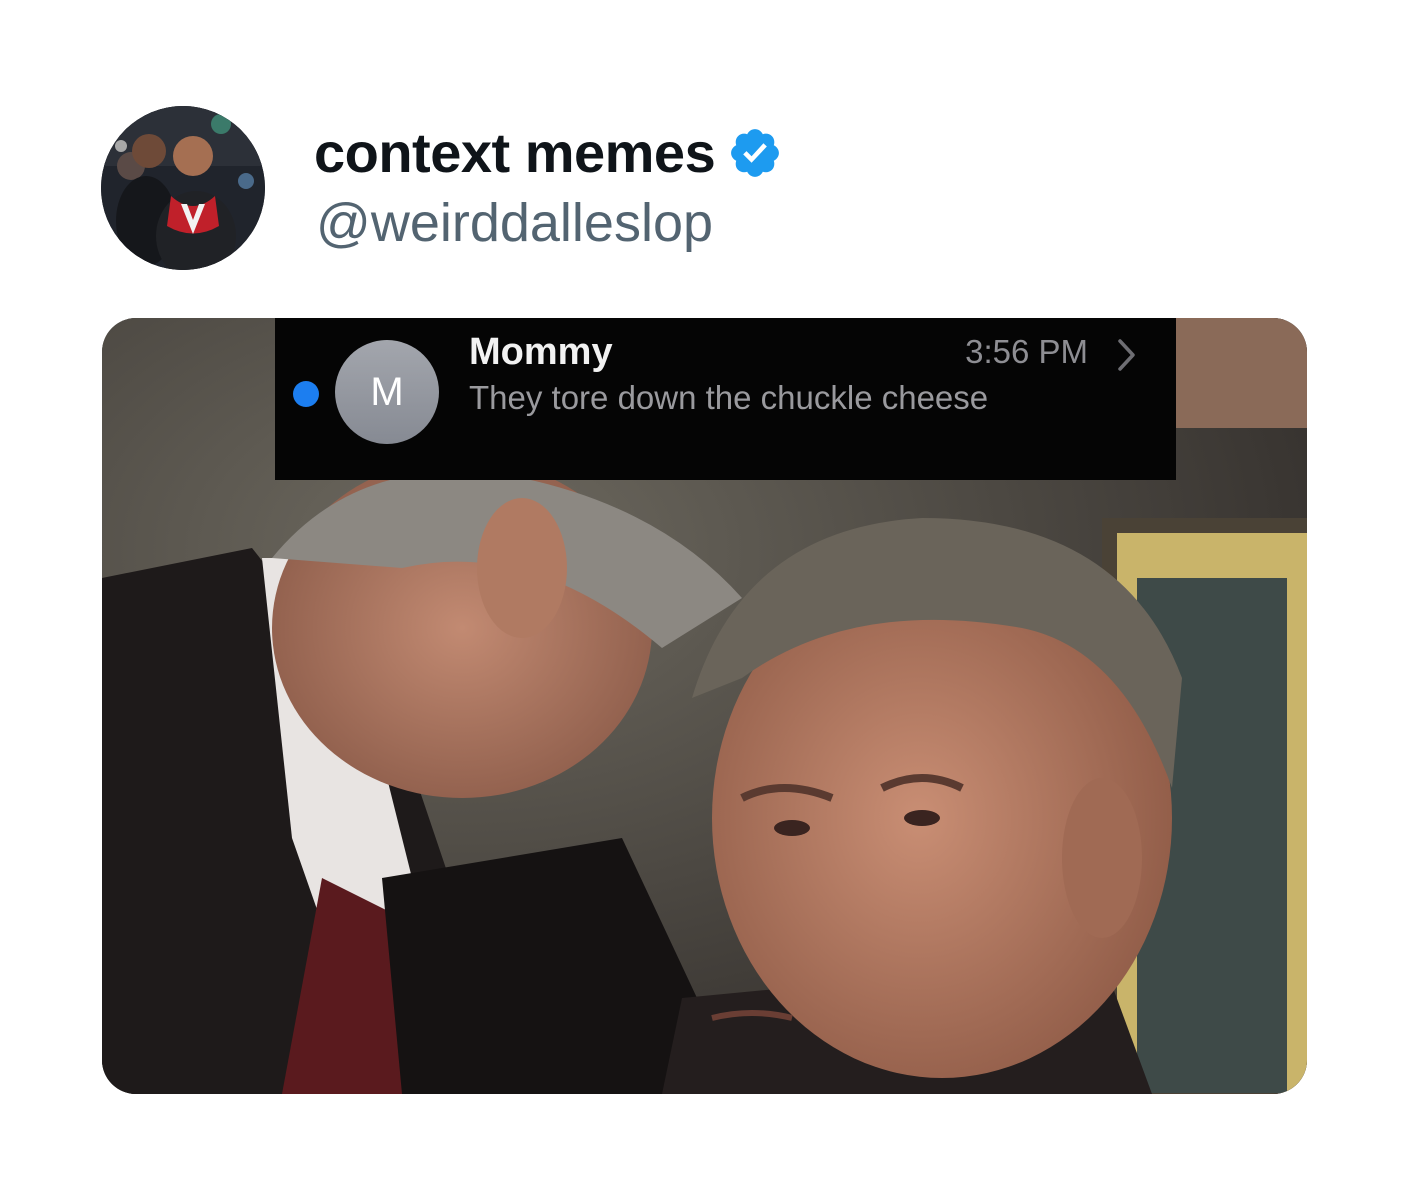 This screenshot has width=1409, height=1200. Describe the element at coordinates (755, 153) in the screenshot. I see `verified-badge-icon` at that location.